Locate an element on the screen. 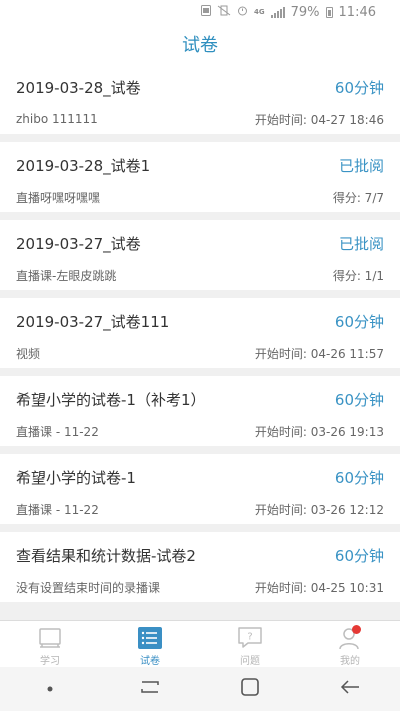 This screenshot has width=400, height=711. network-type: 4G is located at coordinates (259, 12).